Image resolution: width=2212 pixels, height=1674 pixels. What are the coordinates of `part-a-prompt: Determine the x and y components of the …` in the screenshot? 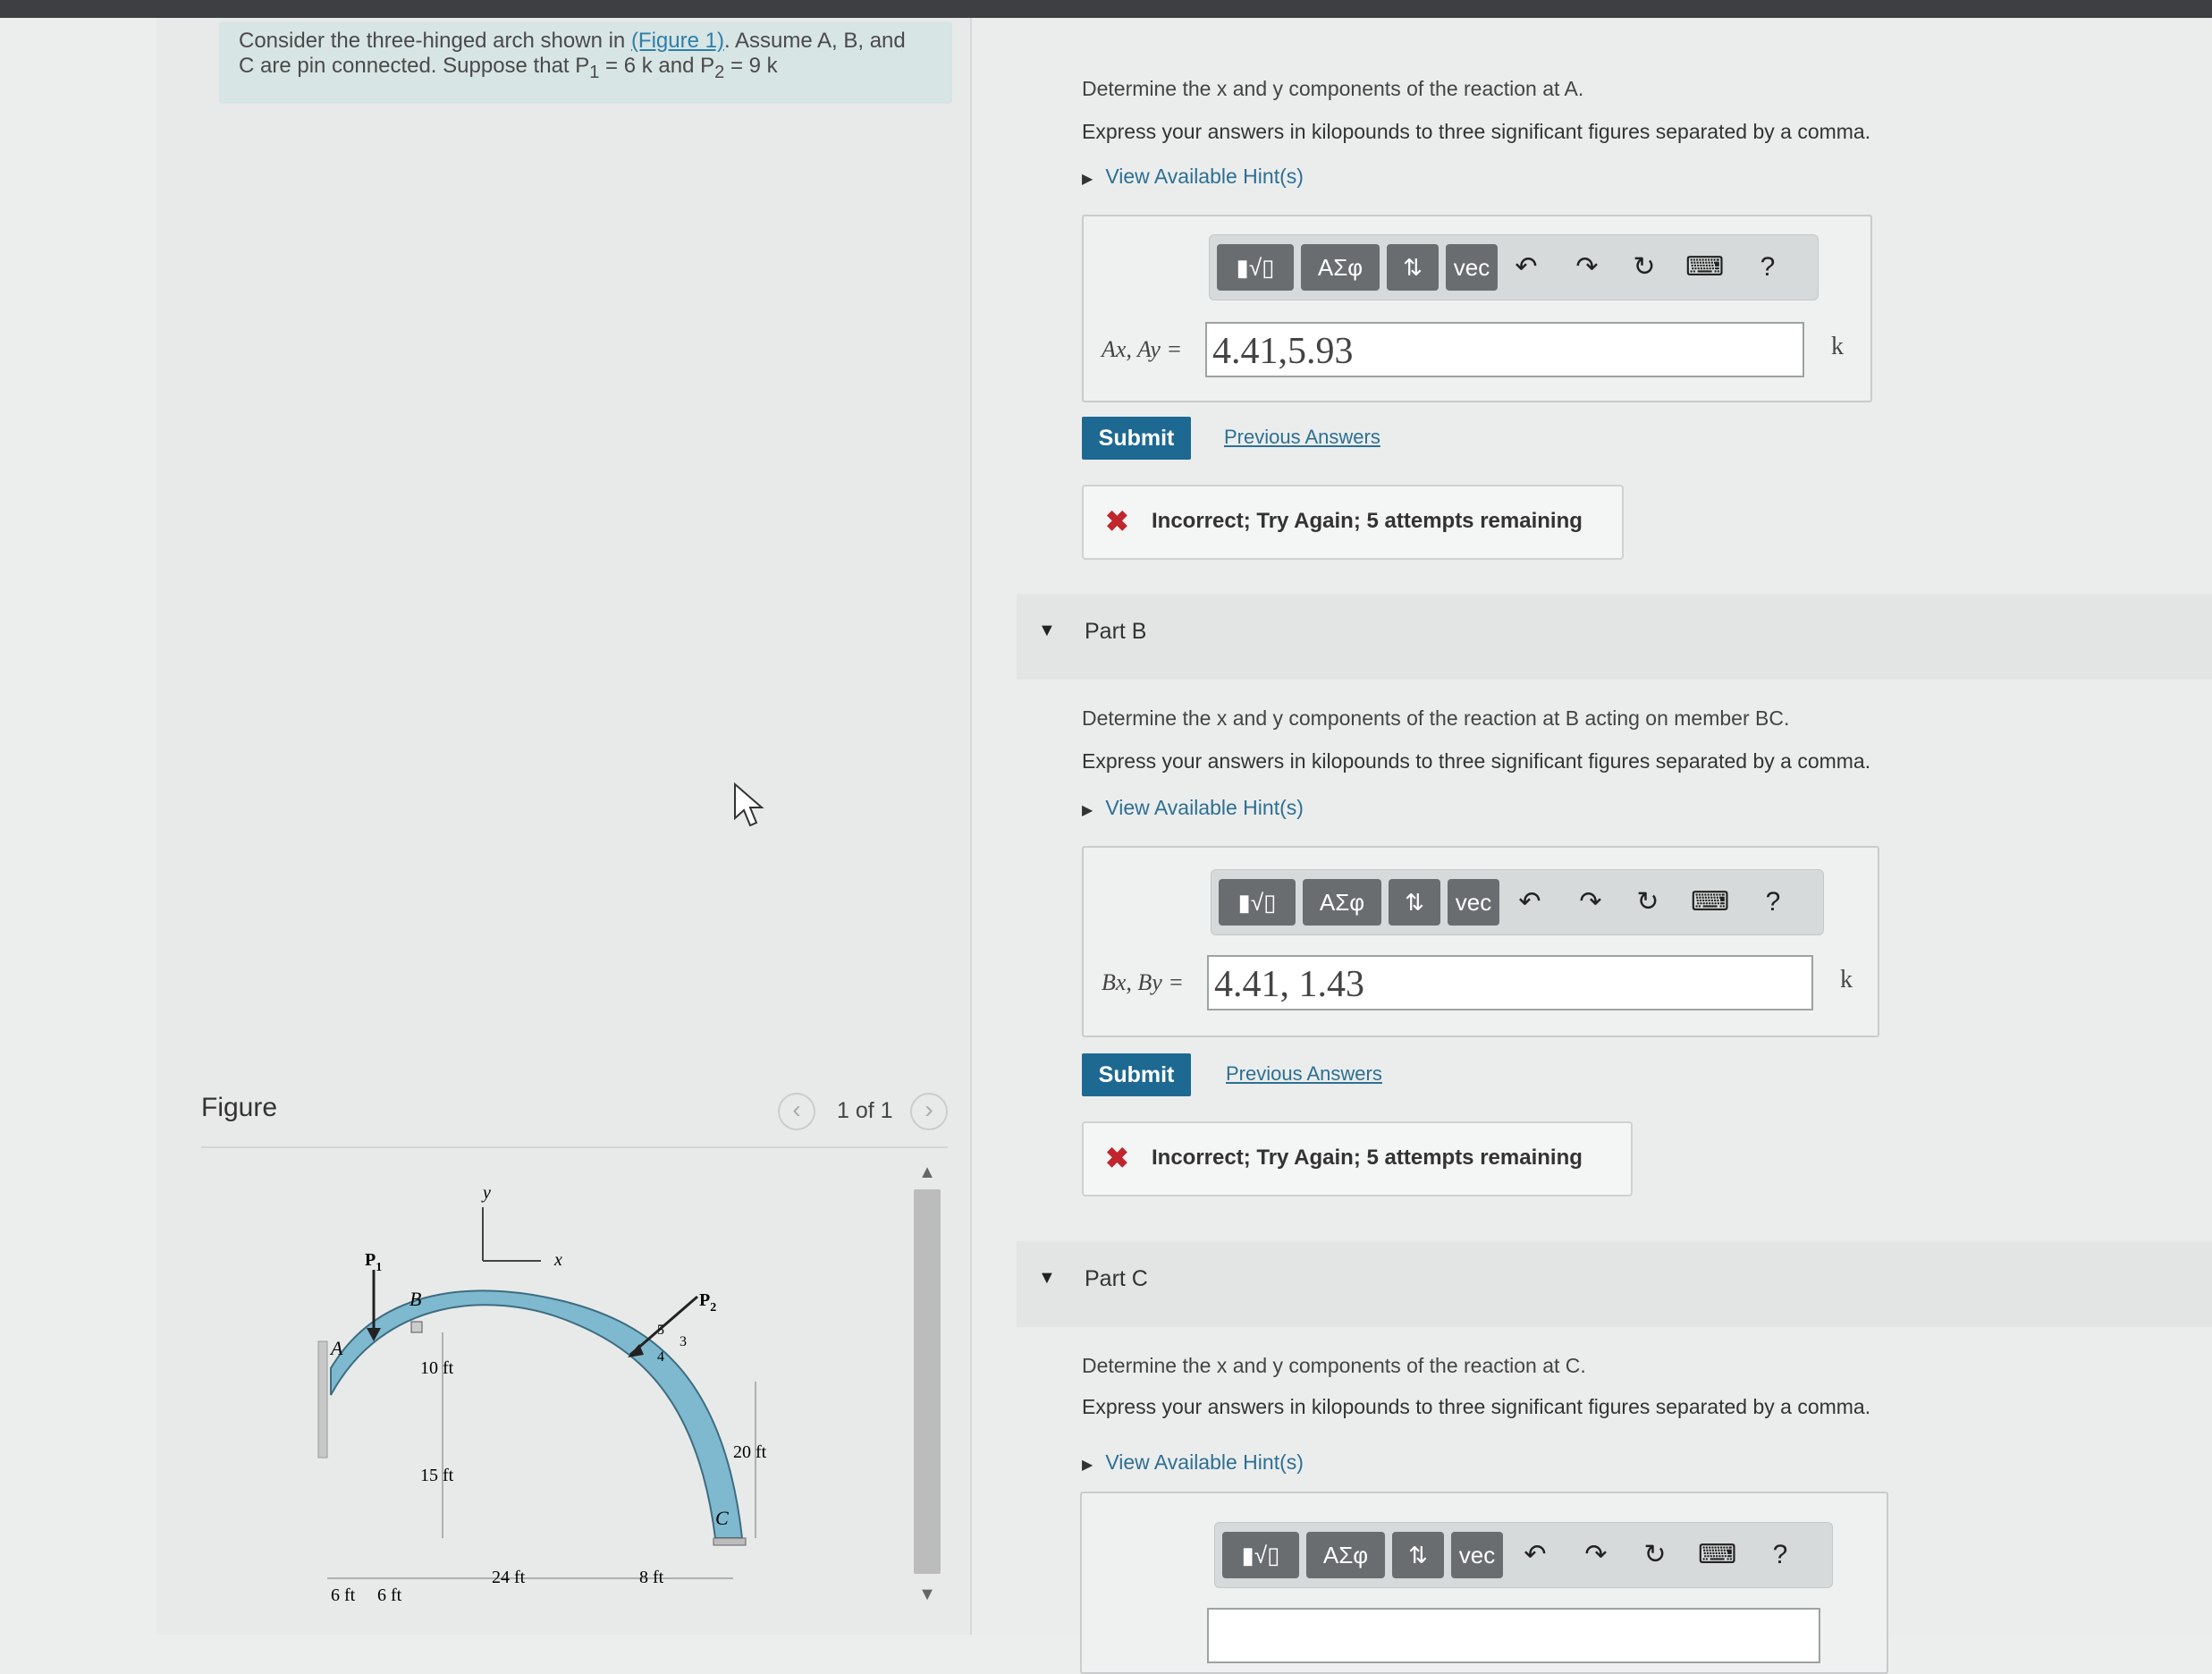 It's located at (1333, 88).